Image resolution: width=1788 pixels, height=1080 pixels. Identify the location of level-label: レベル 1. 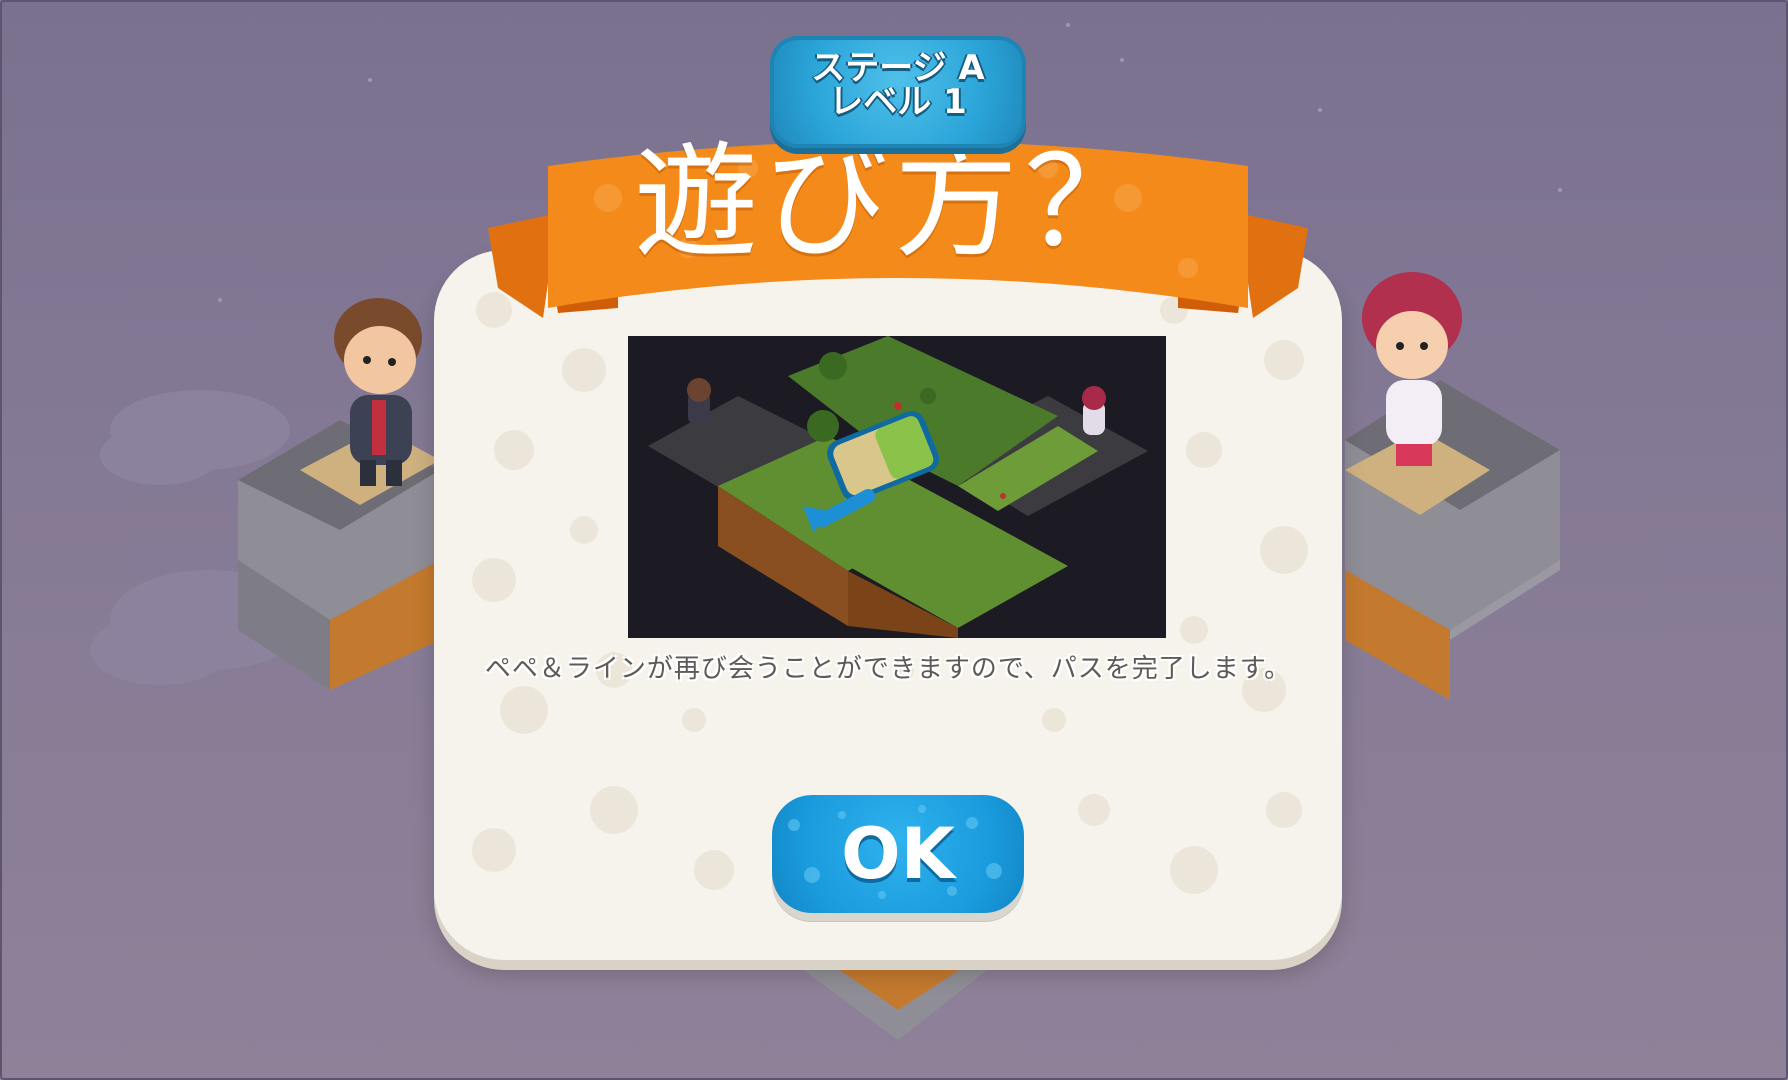
(898, 102).